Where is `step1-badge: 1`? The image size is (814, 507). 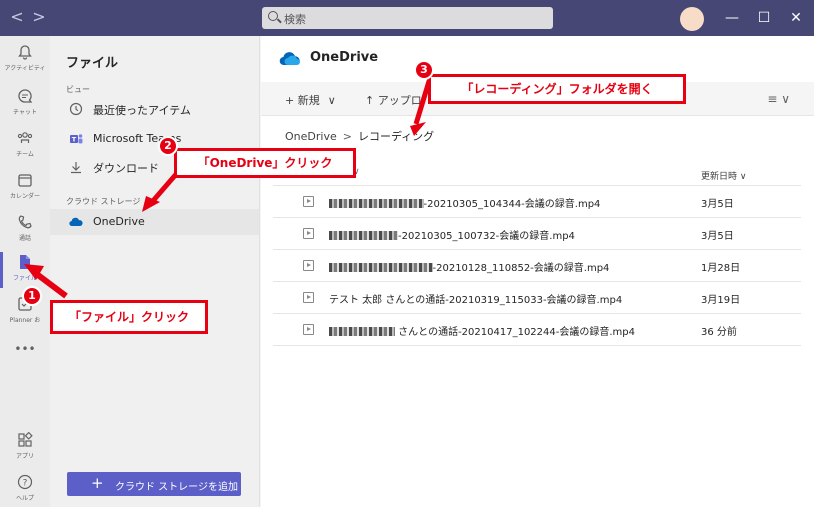 step1-badge: 1 is located at coordinates (32, 296).